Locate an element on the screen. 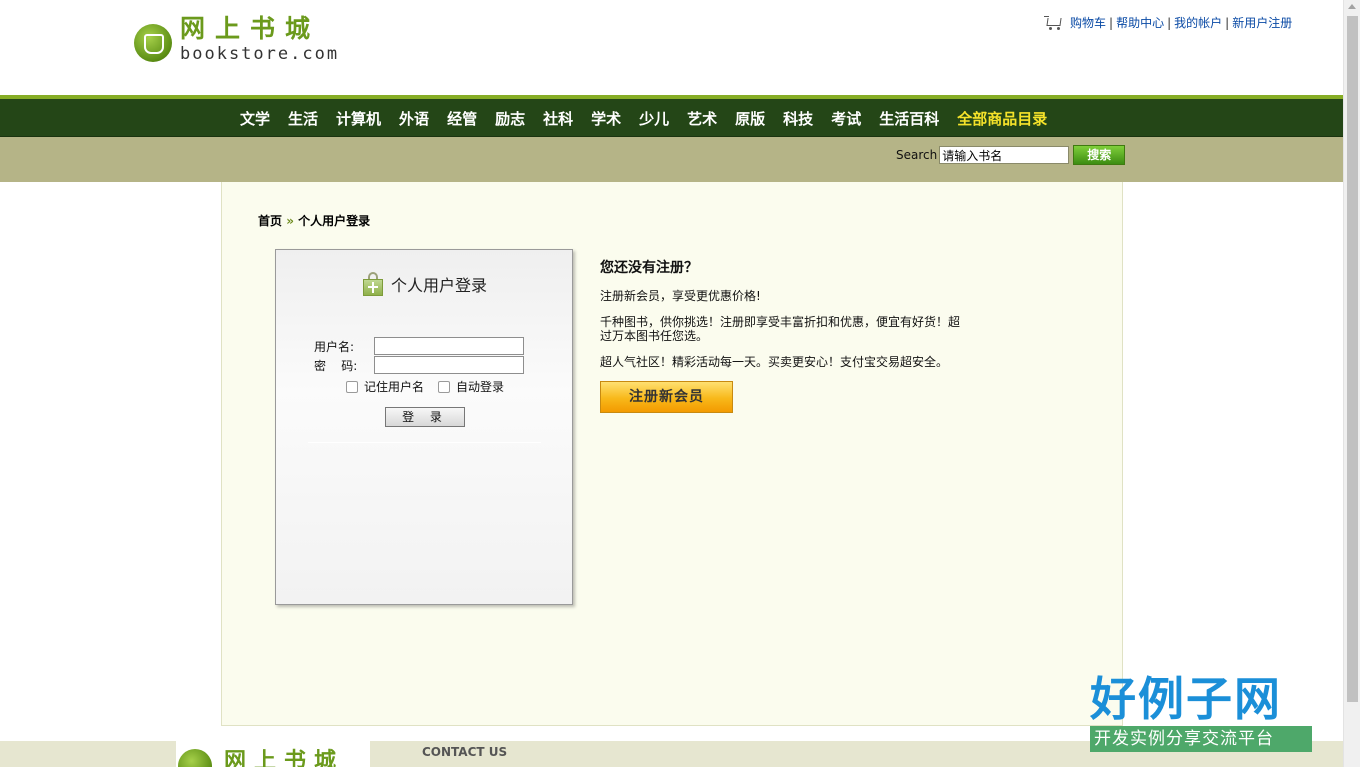 The image size is (1360, 767). vertical-scrollbar is located at coordinates (1351, 383).